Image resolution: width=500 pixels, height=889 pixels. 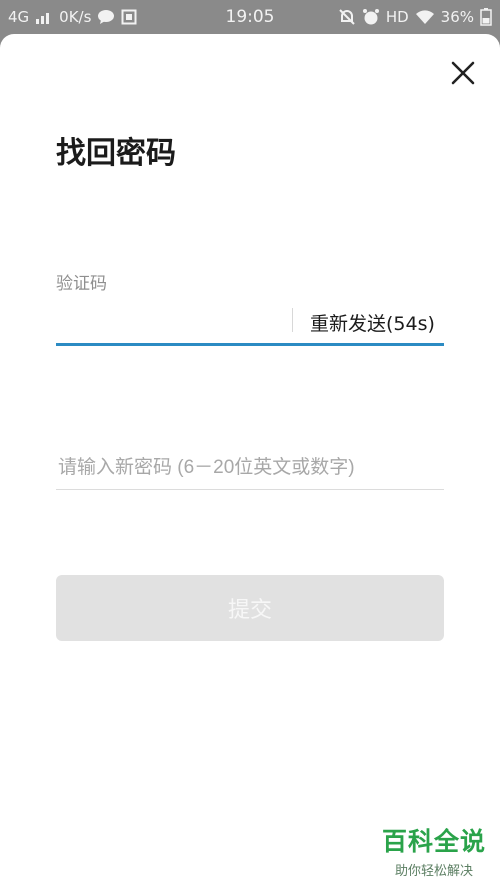 What do you see at coordinates (116, 153) in the screenshot?
I see `page-title: 找回密码` at bounding box center [116, 153].